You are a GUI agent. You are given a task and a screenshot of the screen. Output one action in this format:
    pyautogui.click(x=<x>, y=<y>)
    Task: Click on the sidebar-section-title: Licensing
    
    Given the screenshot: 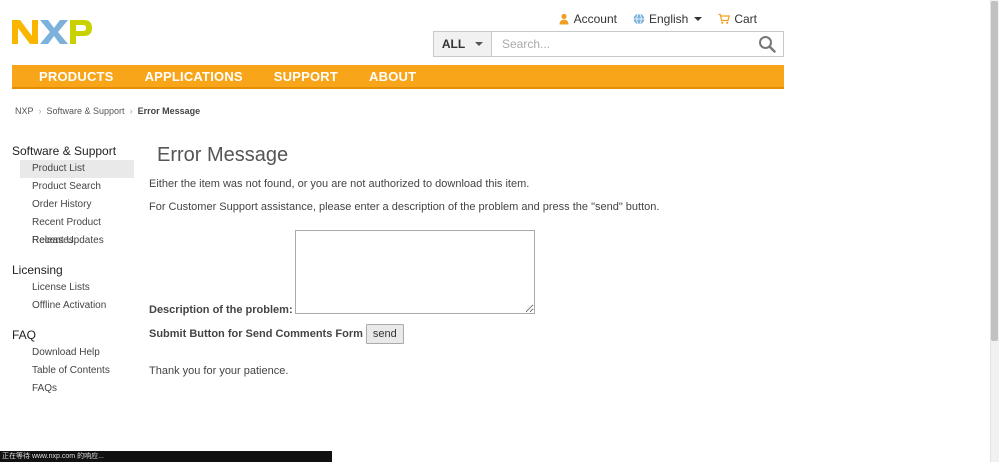 What is the action you would take?
    pyautogui.click(x=37, y=270)
    